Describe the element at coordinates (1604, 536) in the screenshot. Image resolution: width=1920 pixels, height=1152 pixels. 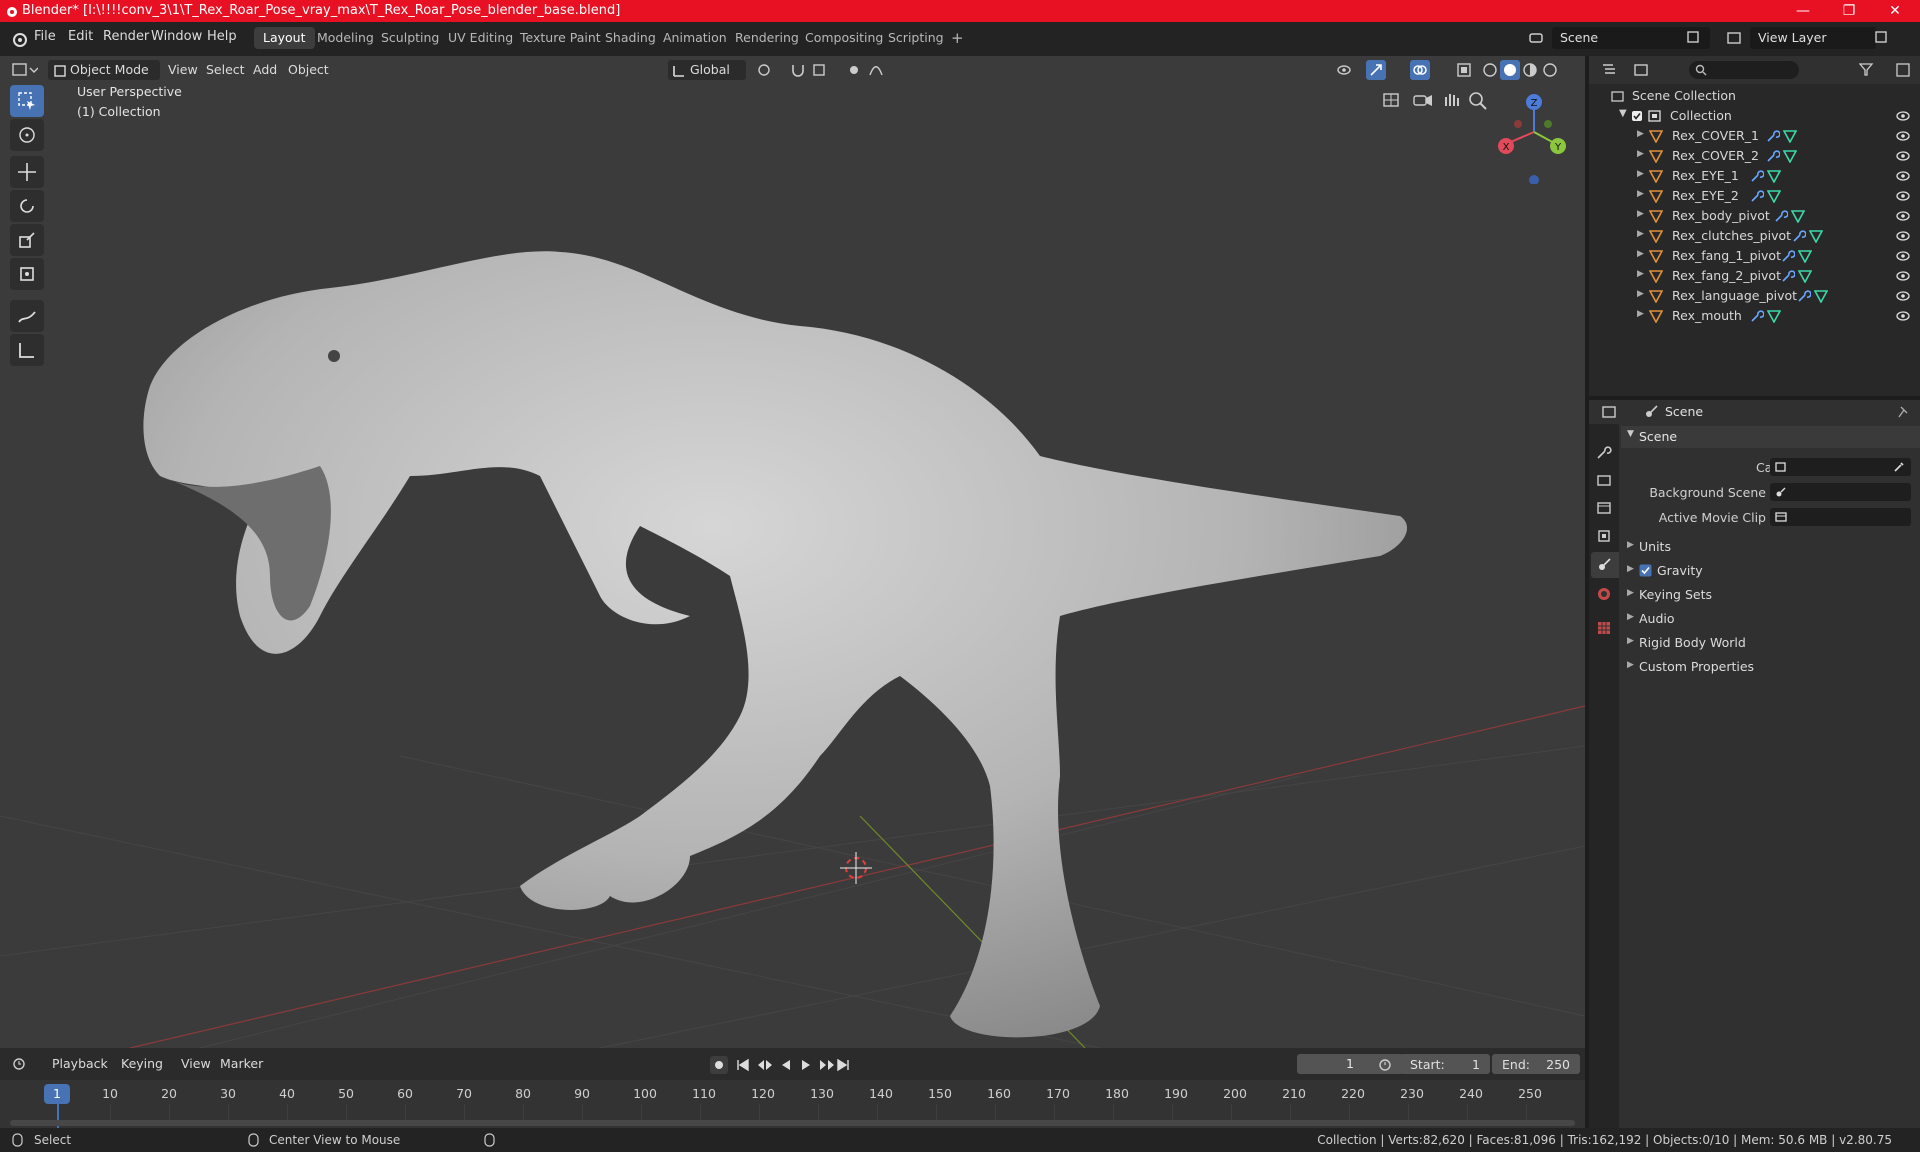
I see `view-layer-tab-icon` at that location.